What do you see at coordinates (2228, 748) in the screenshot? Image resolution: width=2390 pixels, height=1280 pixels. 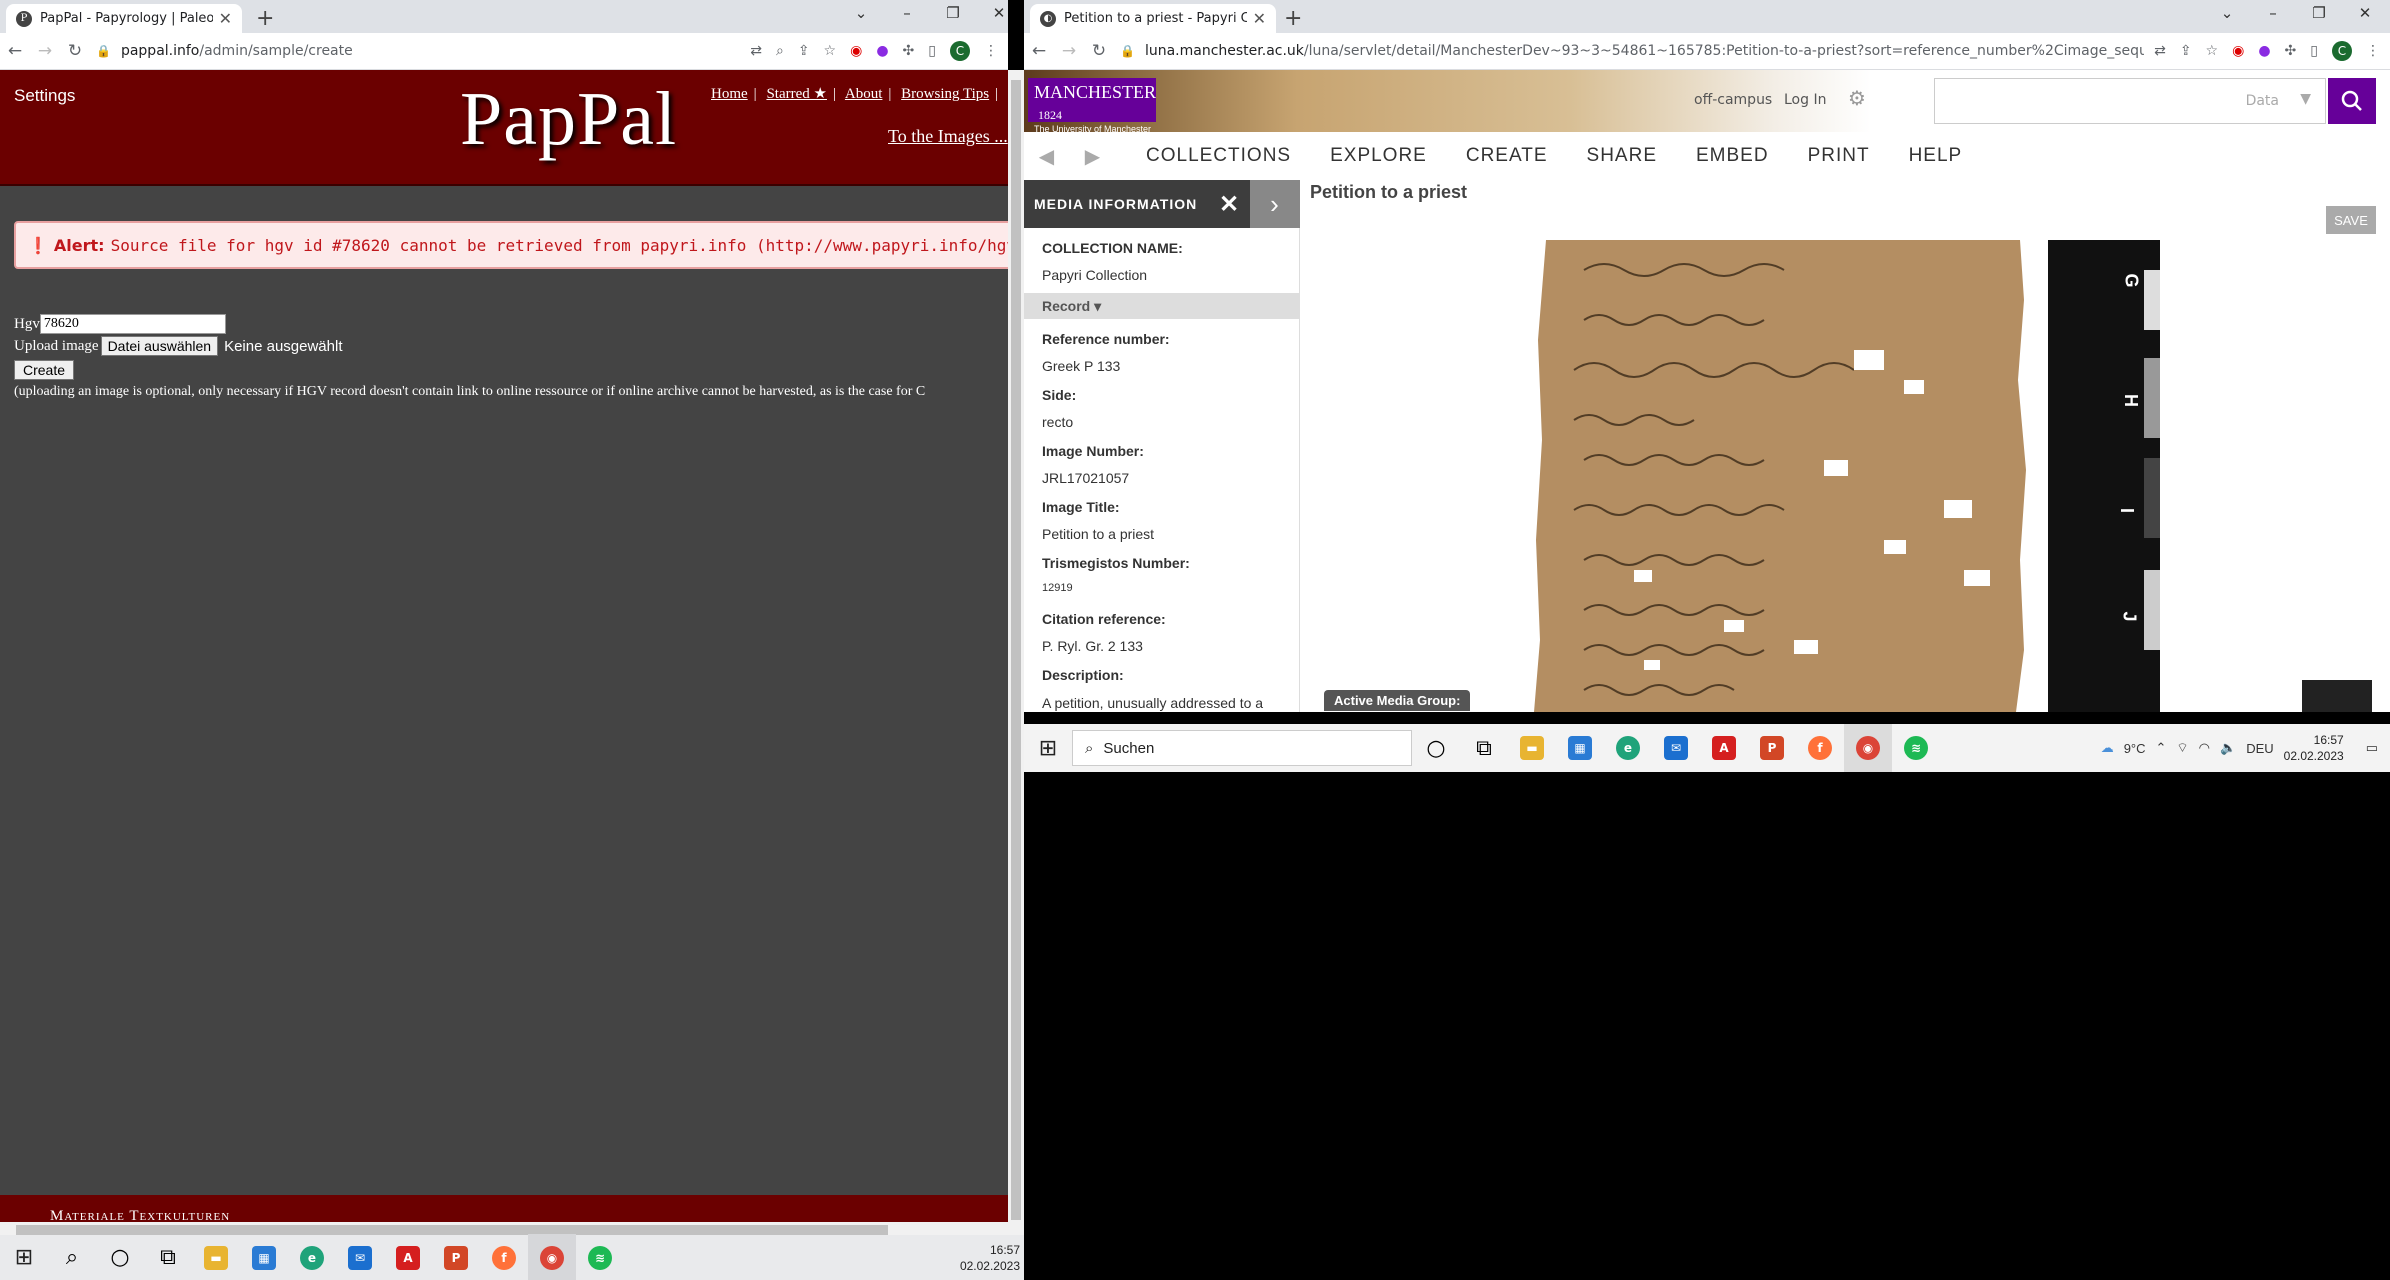 I see `volume-icon: 🔈` at bounding box center [2228, 748].